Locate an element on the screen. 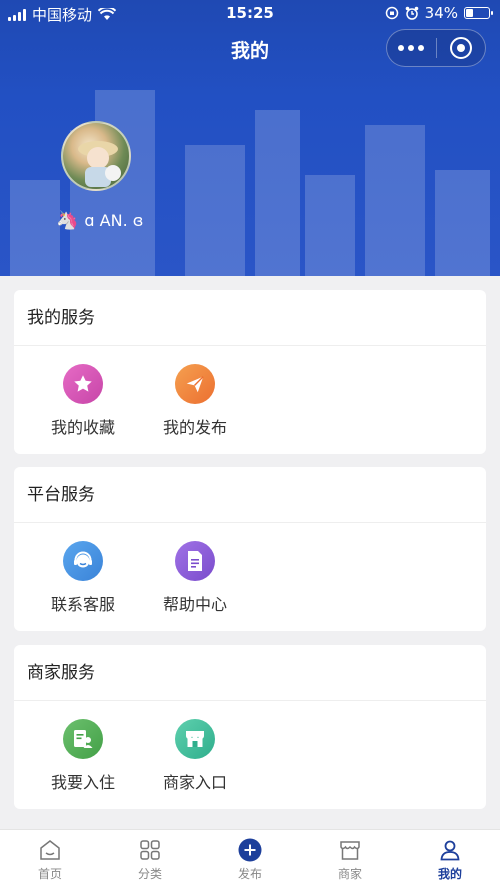 The image size is (500, 888). close-miniprogram-button is located at coordinates (461, 48).